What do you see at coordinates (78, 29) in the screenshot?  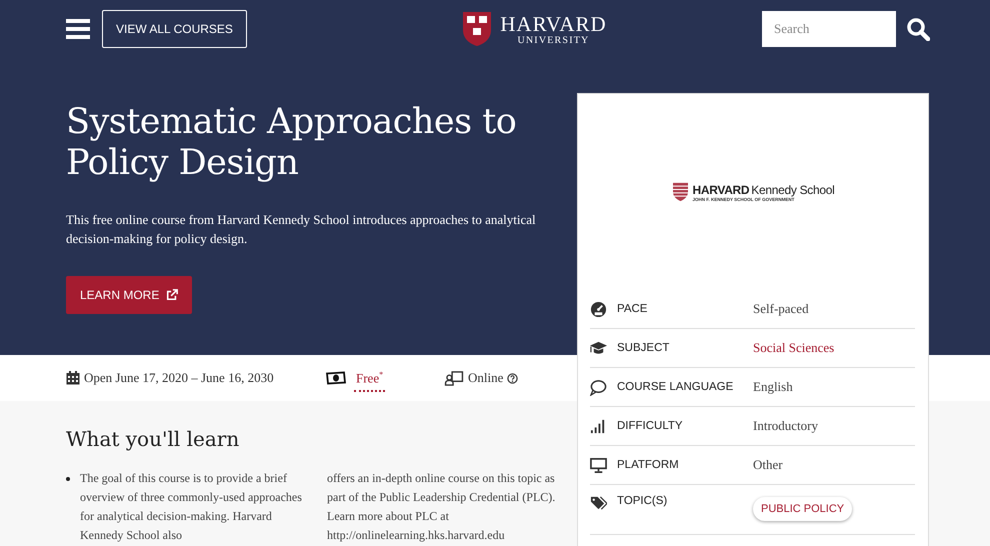 I see `menu-icon` at bounding box center [78, 29].